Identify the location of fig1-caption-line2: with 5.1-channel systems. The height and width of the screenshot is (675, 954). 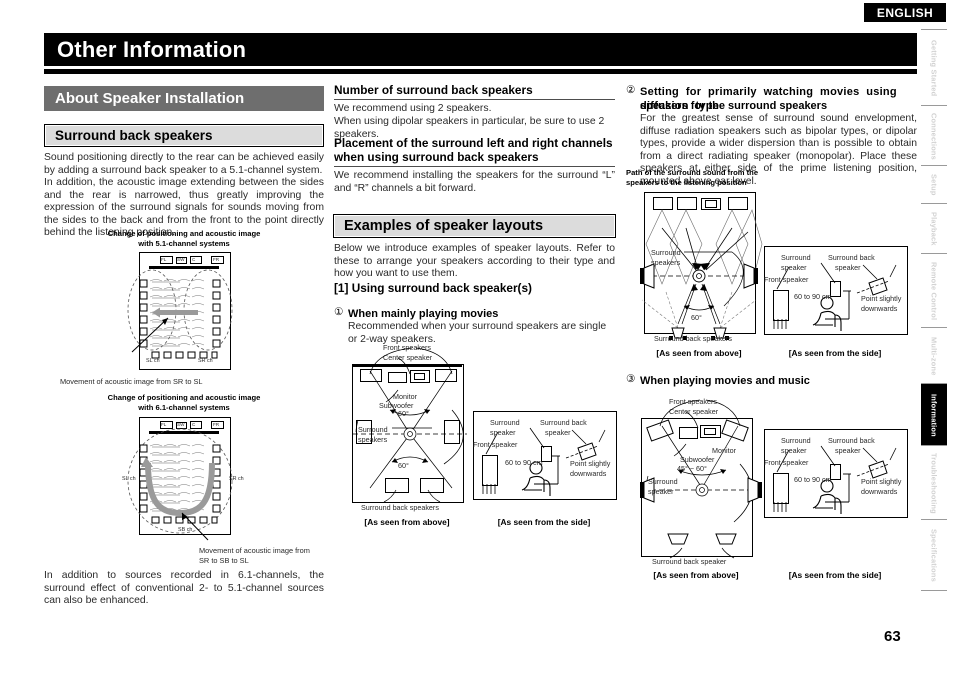
(184, 243).